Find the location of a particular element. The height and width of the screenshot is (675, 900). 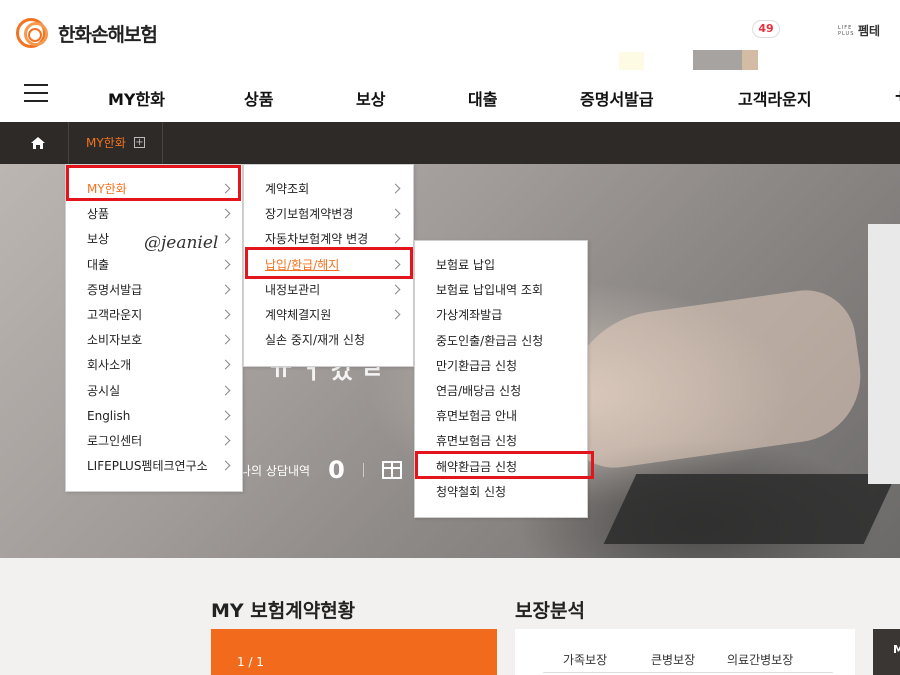

menu3-item-label: 청약철회 신청 is located at coordinates (471, 491).